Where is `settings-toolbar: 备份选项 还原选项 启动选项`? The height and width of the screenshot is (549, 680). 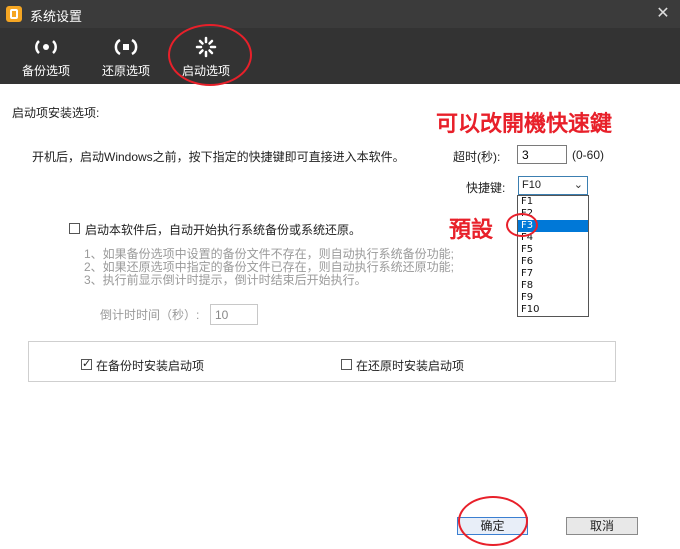 settings-toolbar: 备份选项 还原选项 启动选项 is located at coordinates (340, 55).